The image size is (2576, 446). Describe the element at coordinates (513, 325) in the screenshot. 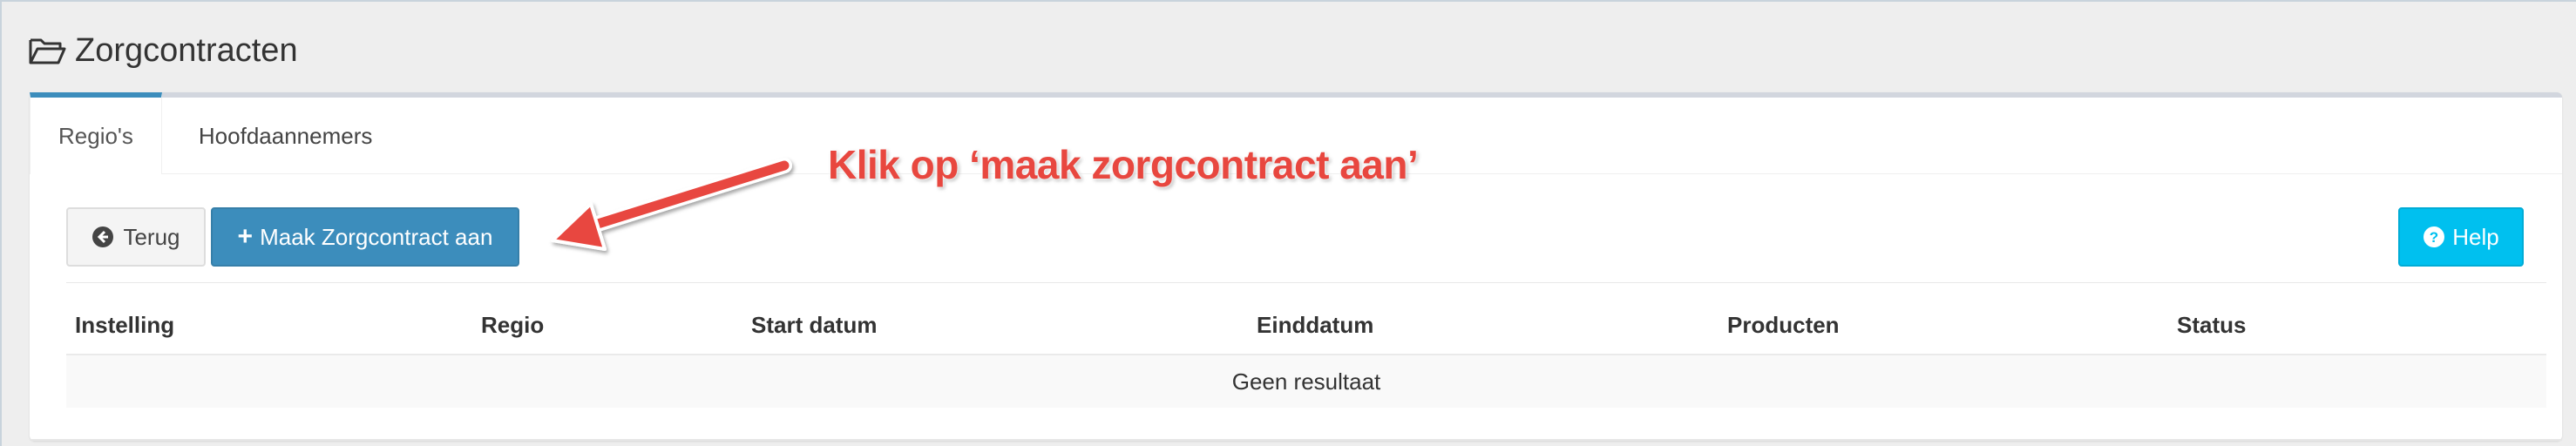

I see `column-header-regio: Regio` at that location.